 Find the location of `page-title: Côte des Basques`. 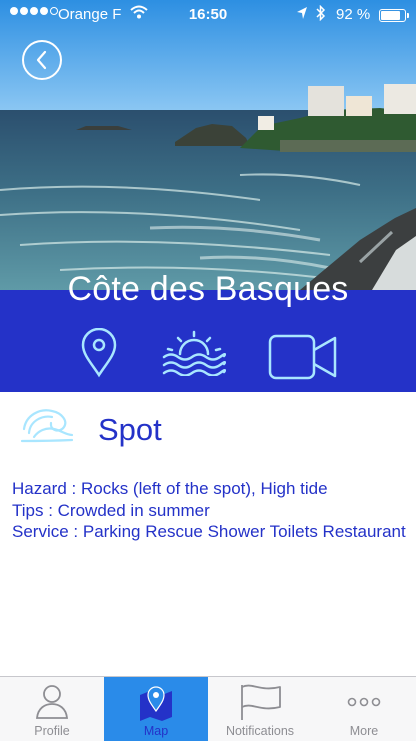

page-title: Côte des Basques is located at coordinates (208, 289).